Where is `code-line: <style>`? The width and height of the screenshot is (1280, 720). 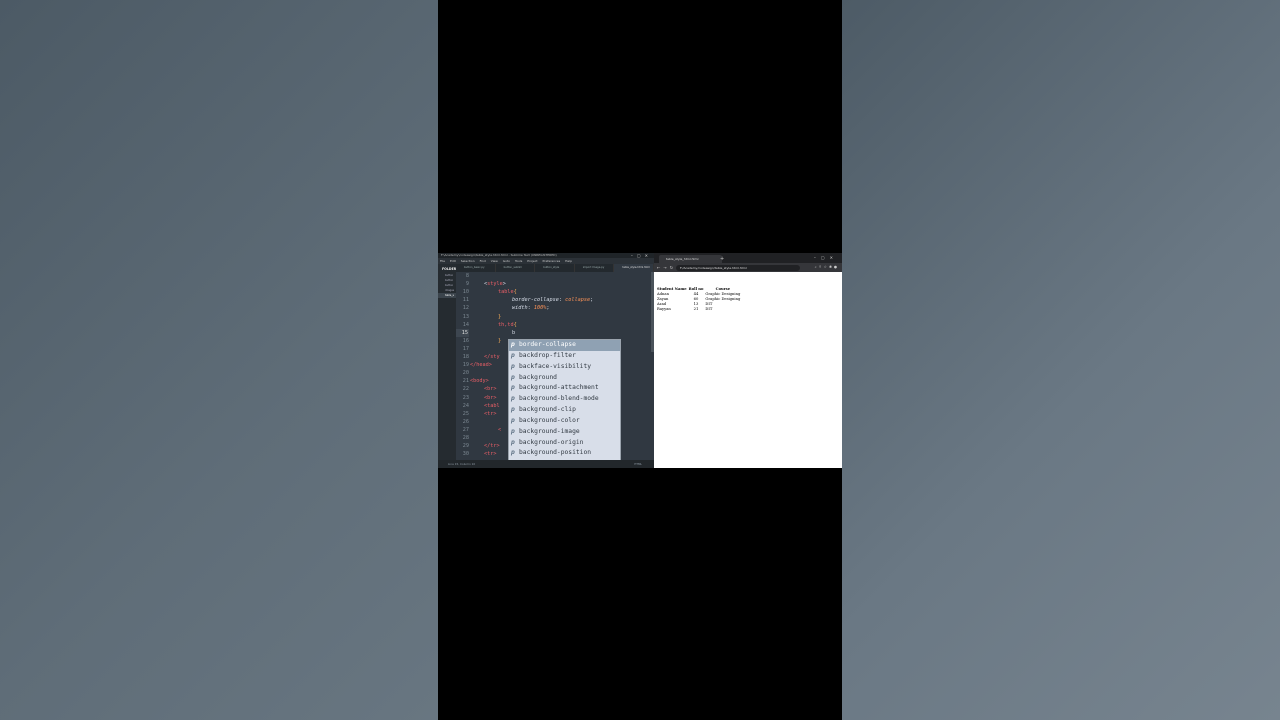 code-line: <style> is located at coordinates (495, 284).